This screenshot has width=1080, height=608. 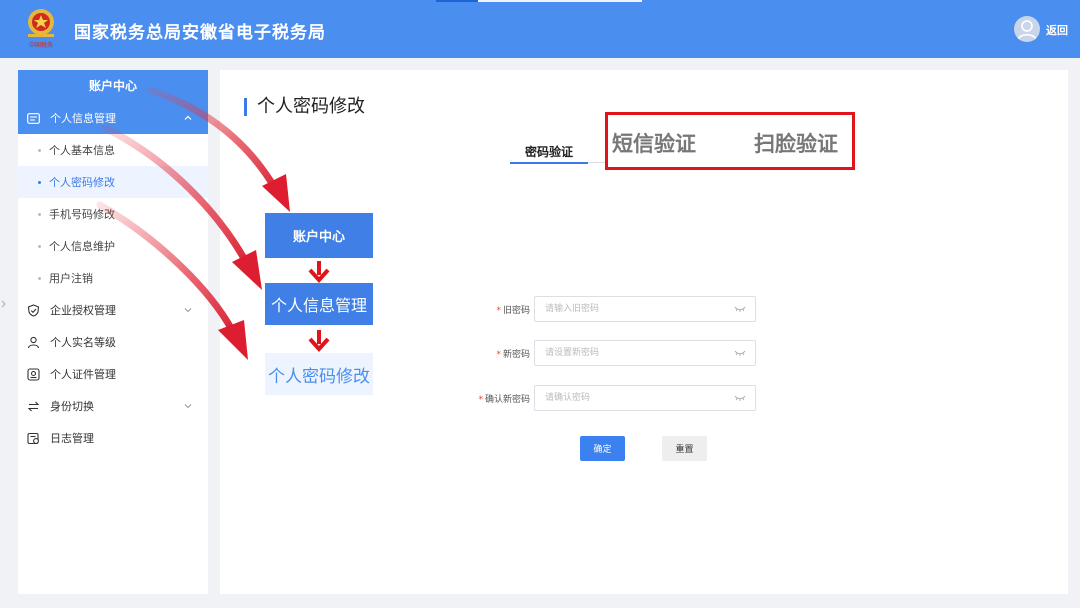 What do you see at coordinates (72, 438) in the screenshot?
I see `sidebar-item-label: 日志管理` at bounding box center [72, 438].